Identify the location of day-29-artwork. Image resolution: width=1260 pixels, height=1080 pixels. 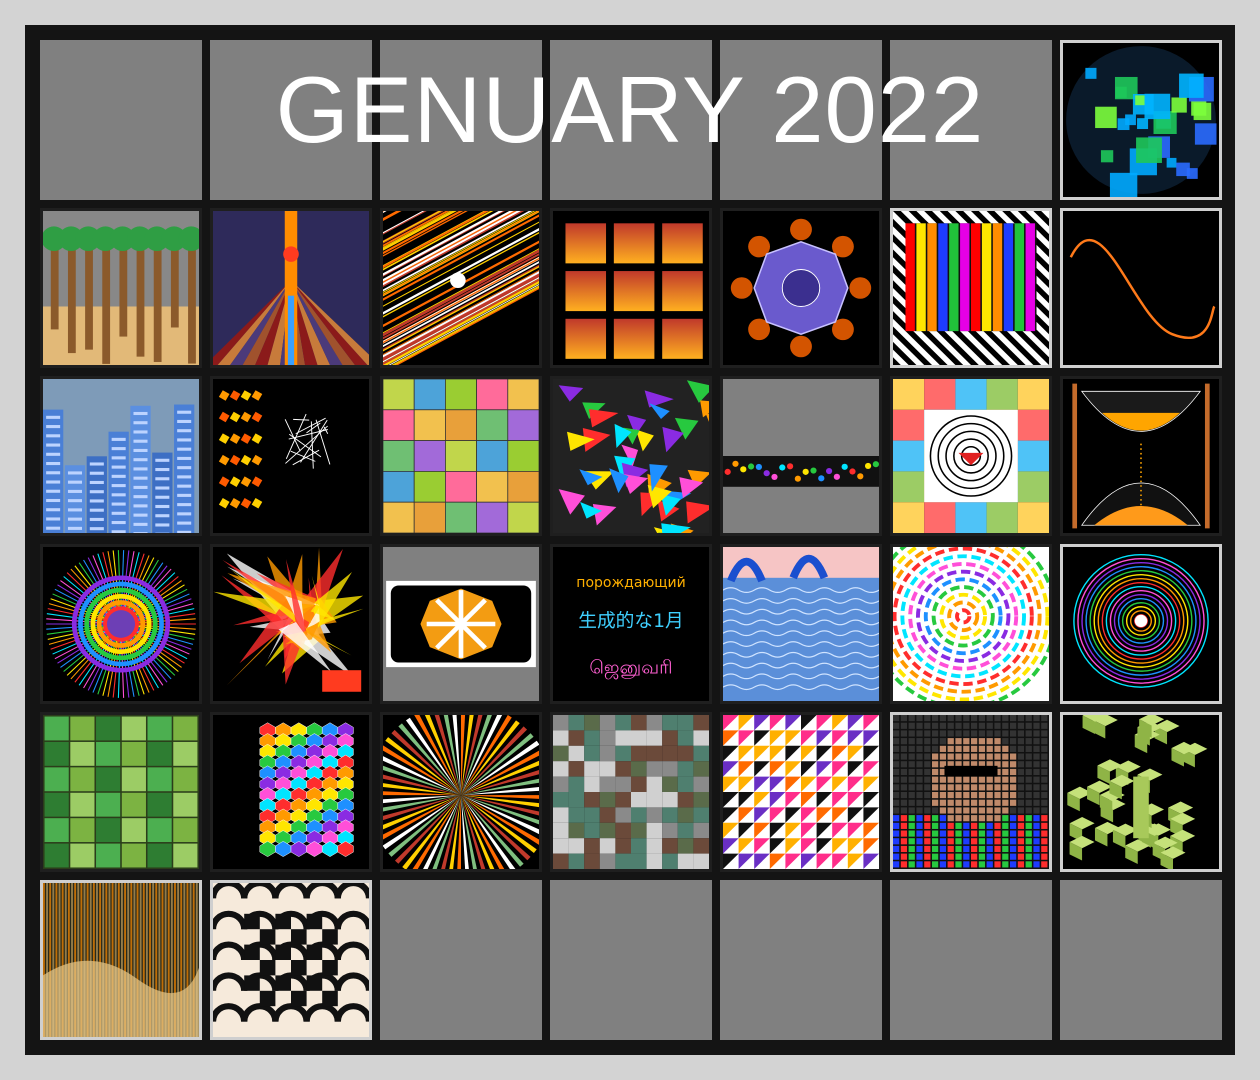
(1141, 792).